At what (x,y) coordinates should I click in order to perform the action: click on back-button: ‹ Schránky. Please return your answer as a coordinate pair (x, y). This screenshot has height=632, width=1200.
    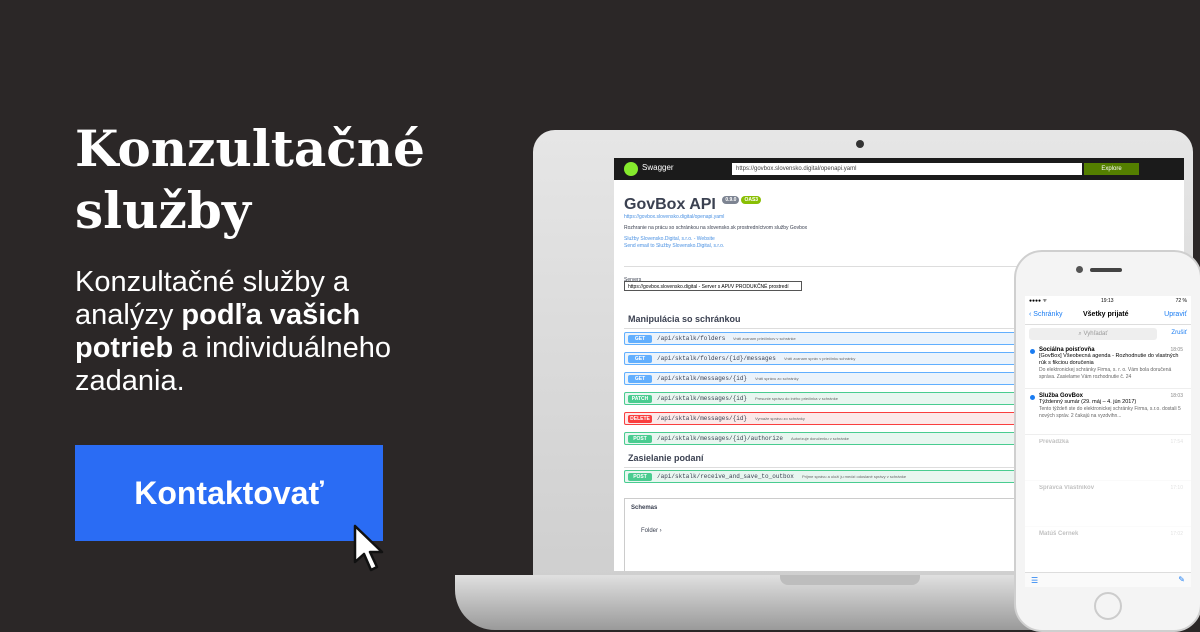
    Looking at the image, I should click on (1045, 314).